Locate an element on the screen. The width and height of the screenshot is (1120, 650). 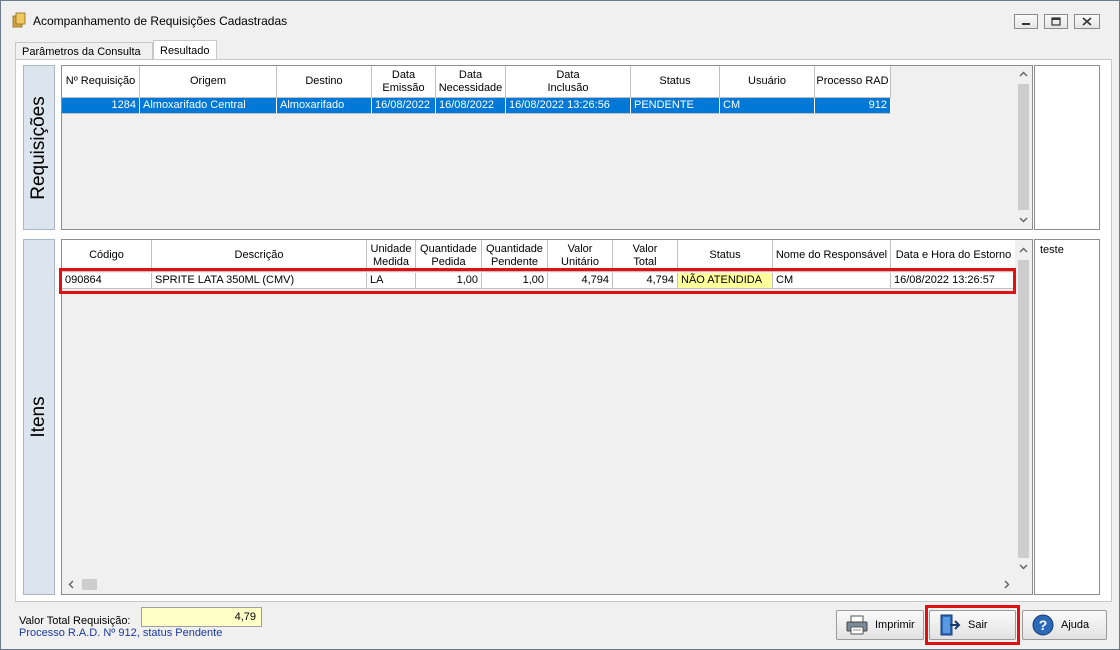
requisicoes-side-label: Requisições is located at coordinates (39, 147).